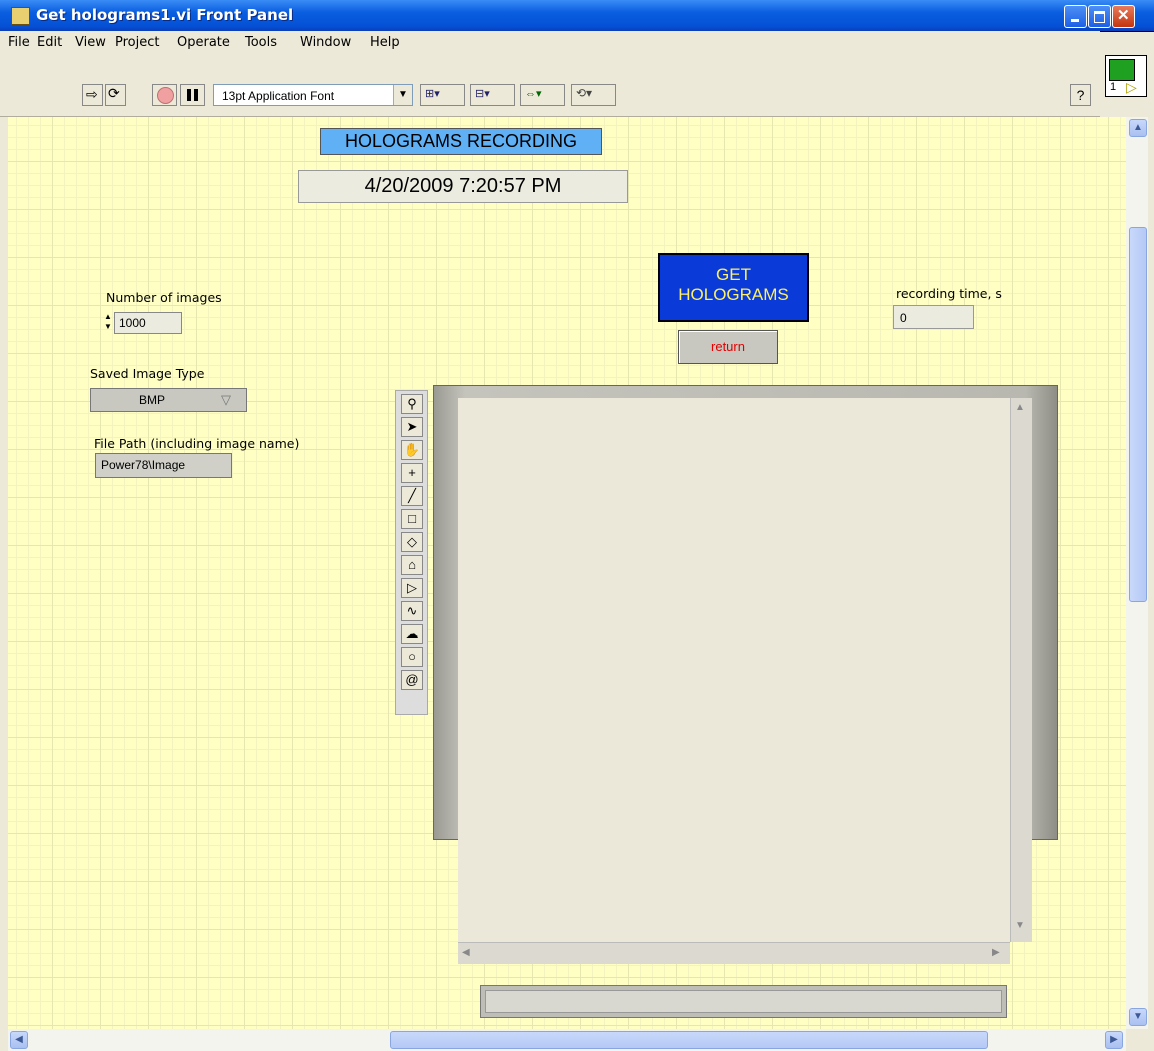 Image resolution: width=1154 pixels, height=1051 pixels. I want to click on vi-connector-number: 1, so click(1113, 87).